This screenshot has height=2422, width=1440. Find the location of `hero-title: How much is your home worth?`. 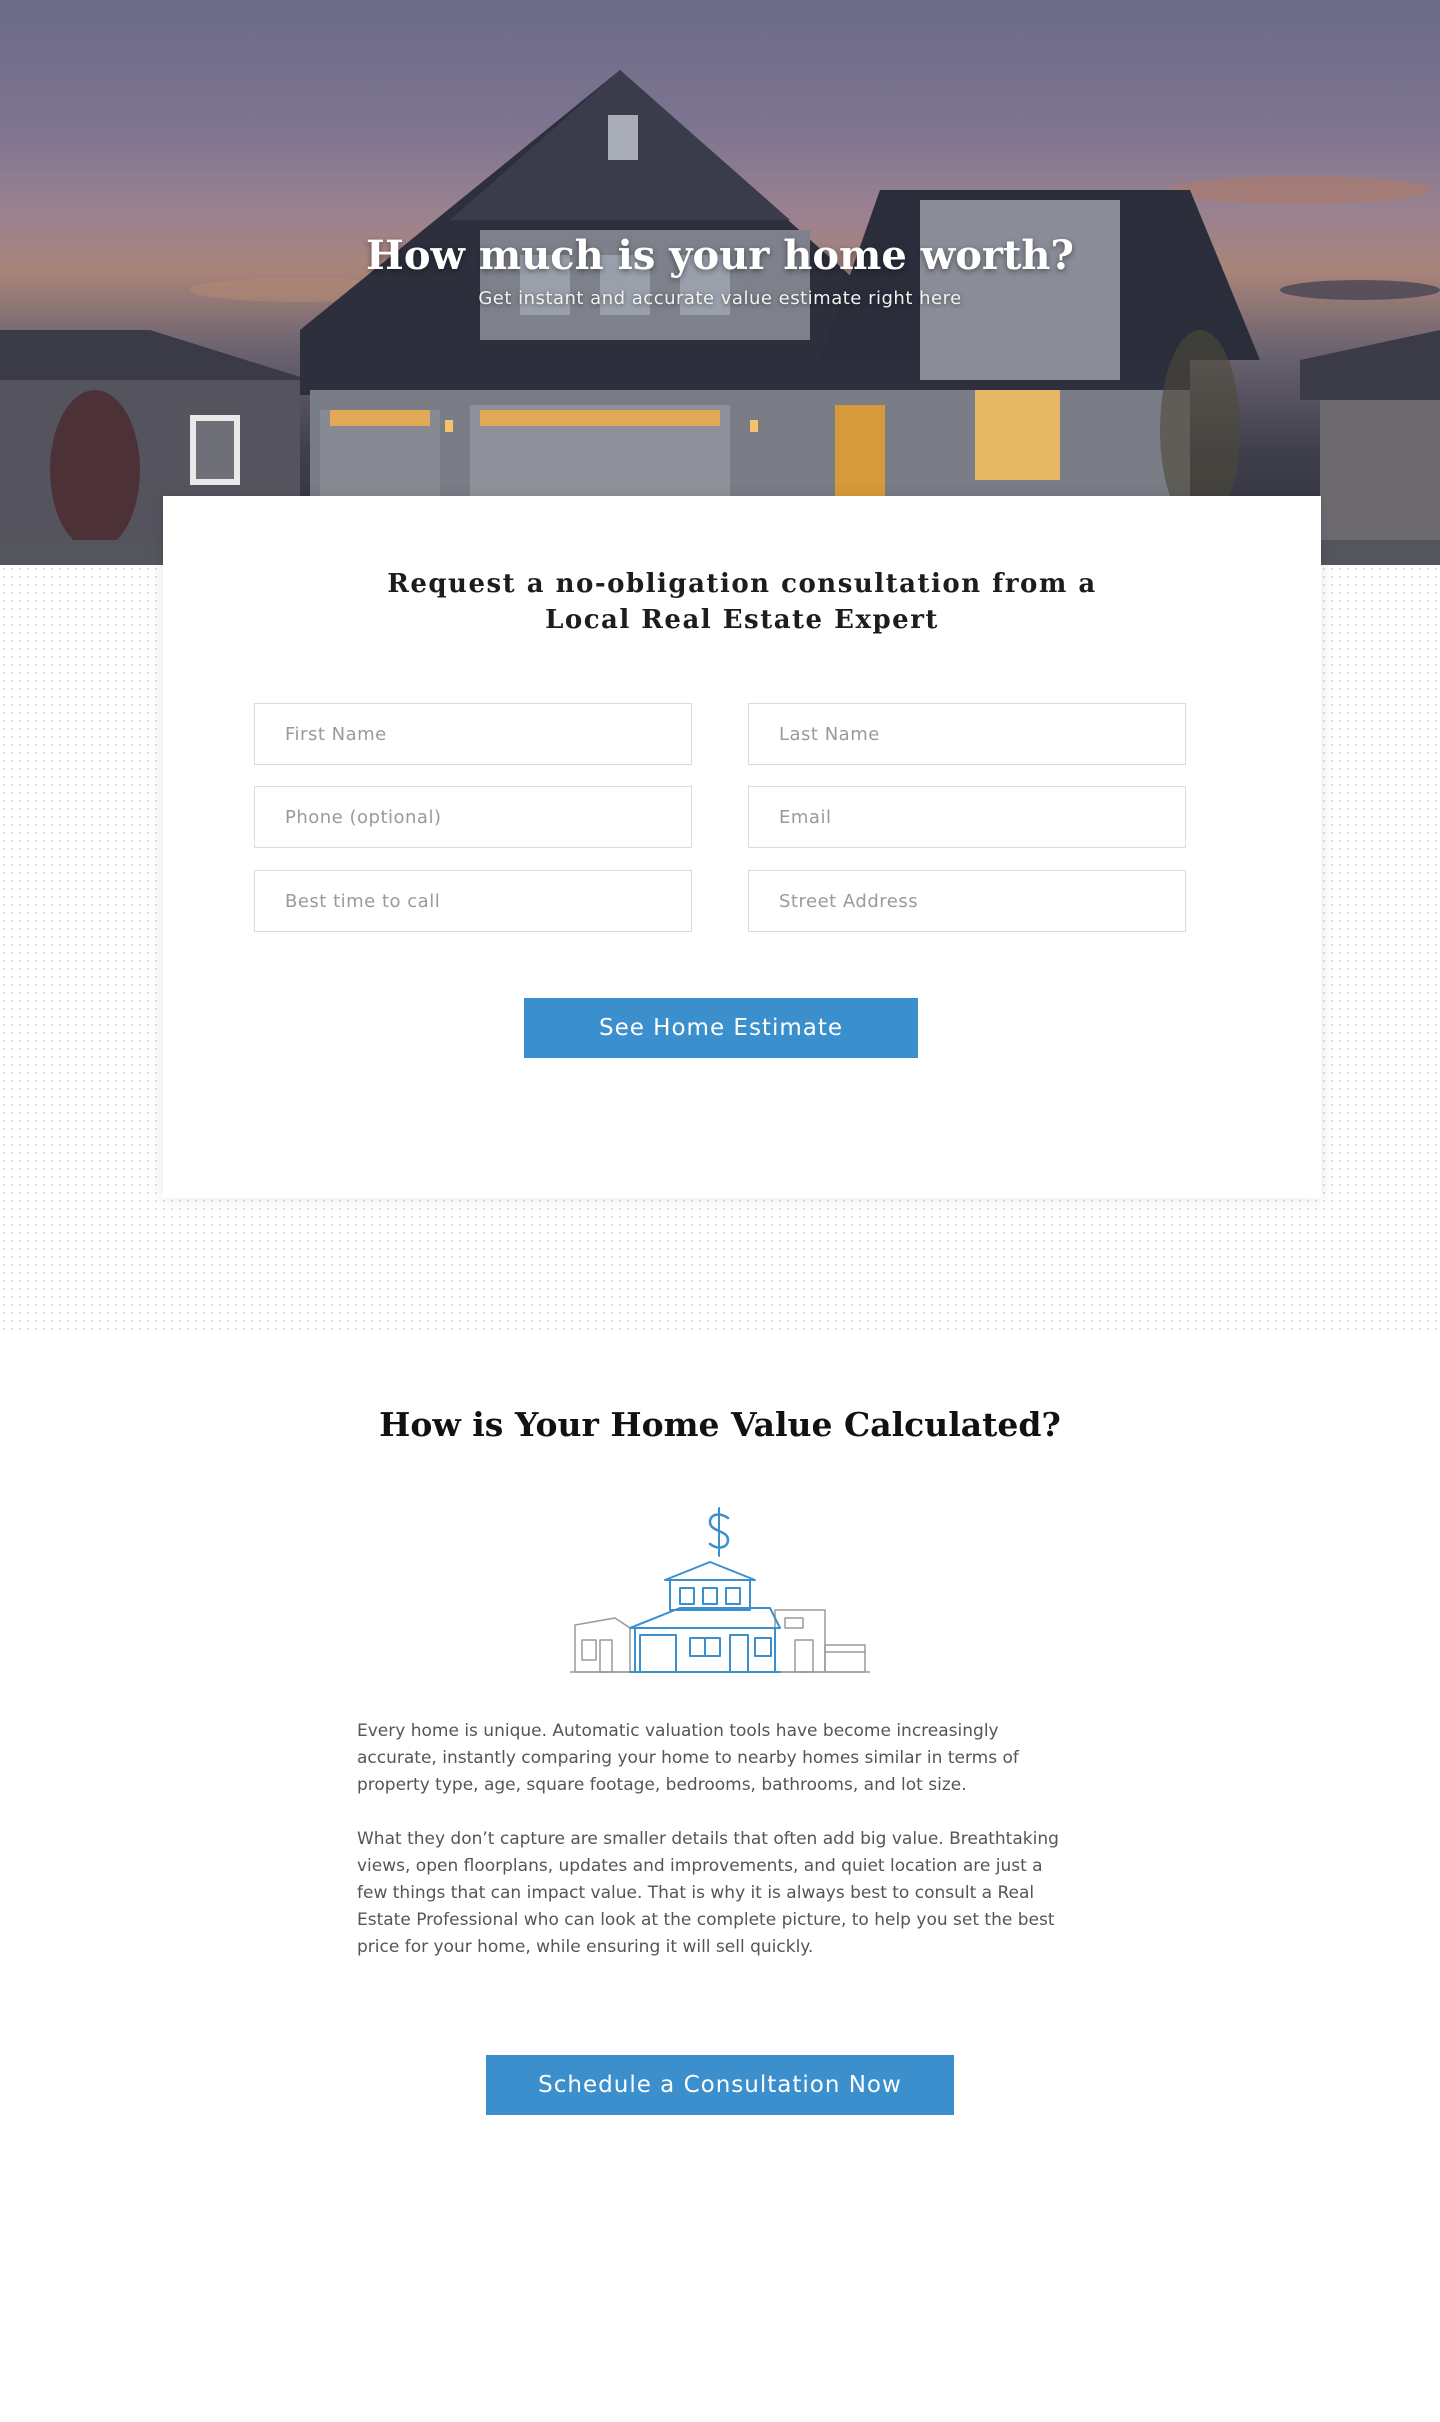

hero-title: How much is your home worth? is located at coordinates (720, 255).